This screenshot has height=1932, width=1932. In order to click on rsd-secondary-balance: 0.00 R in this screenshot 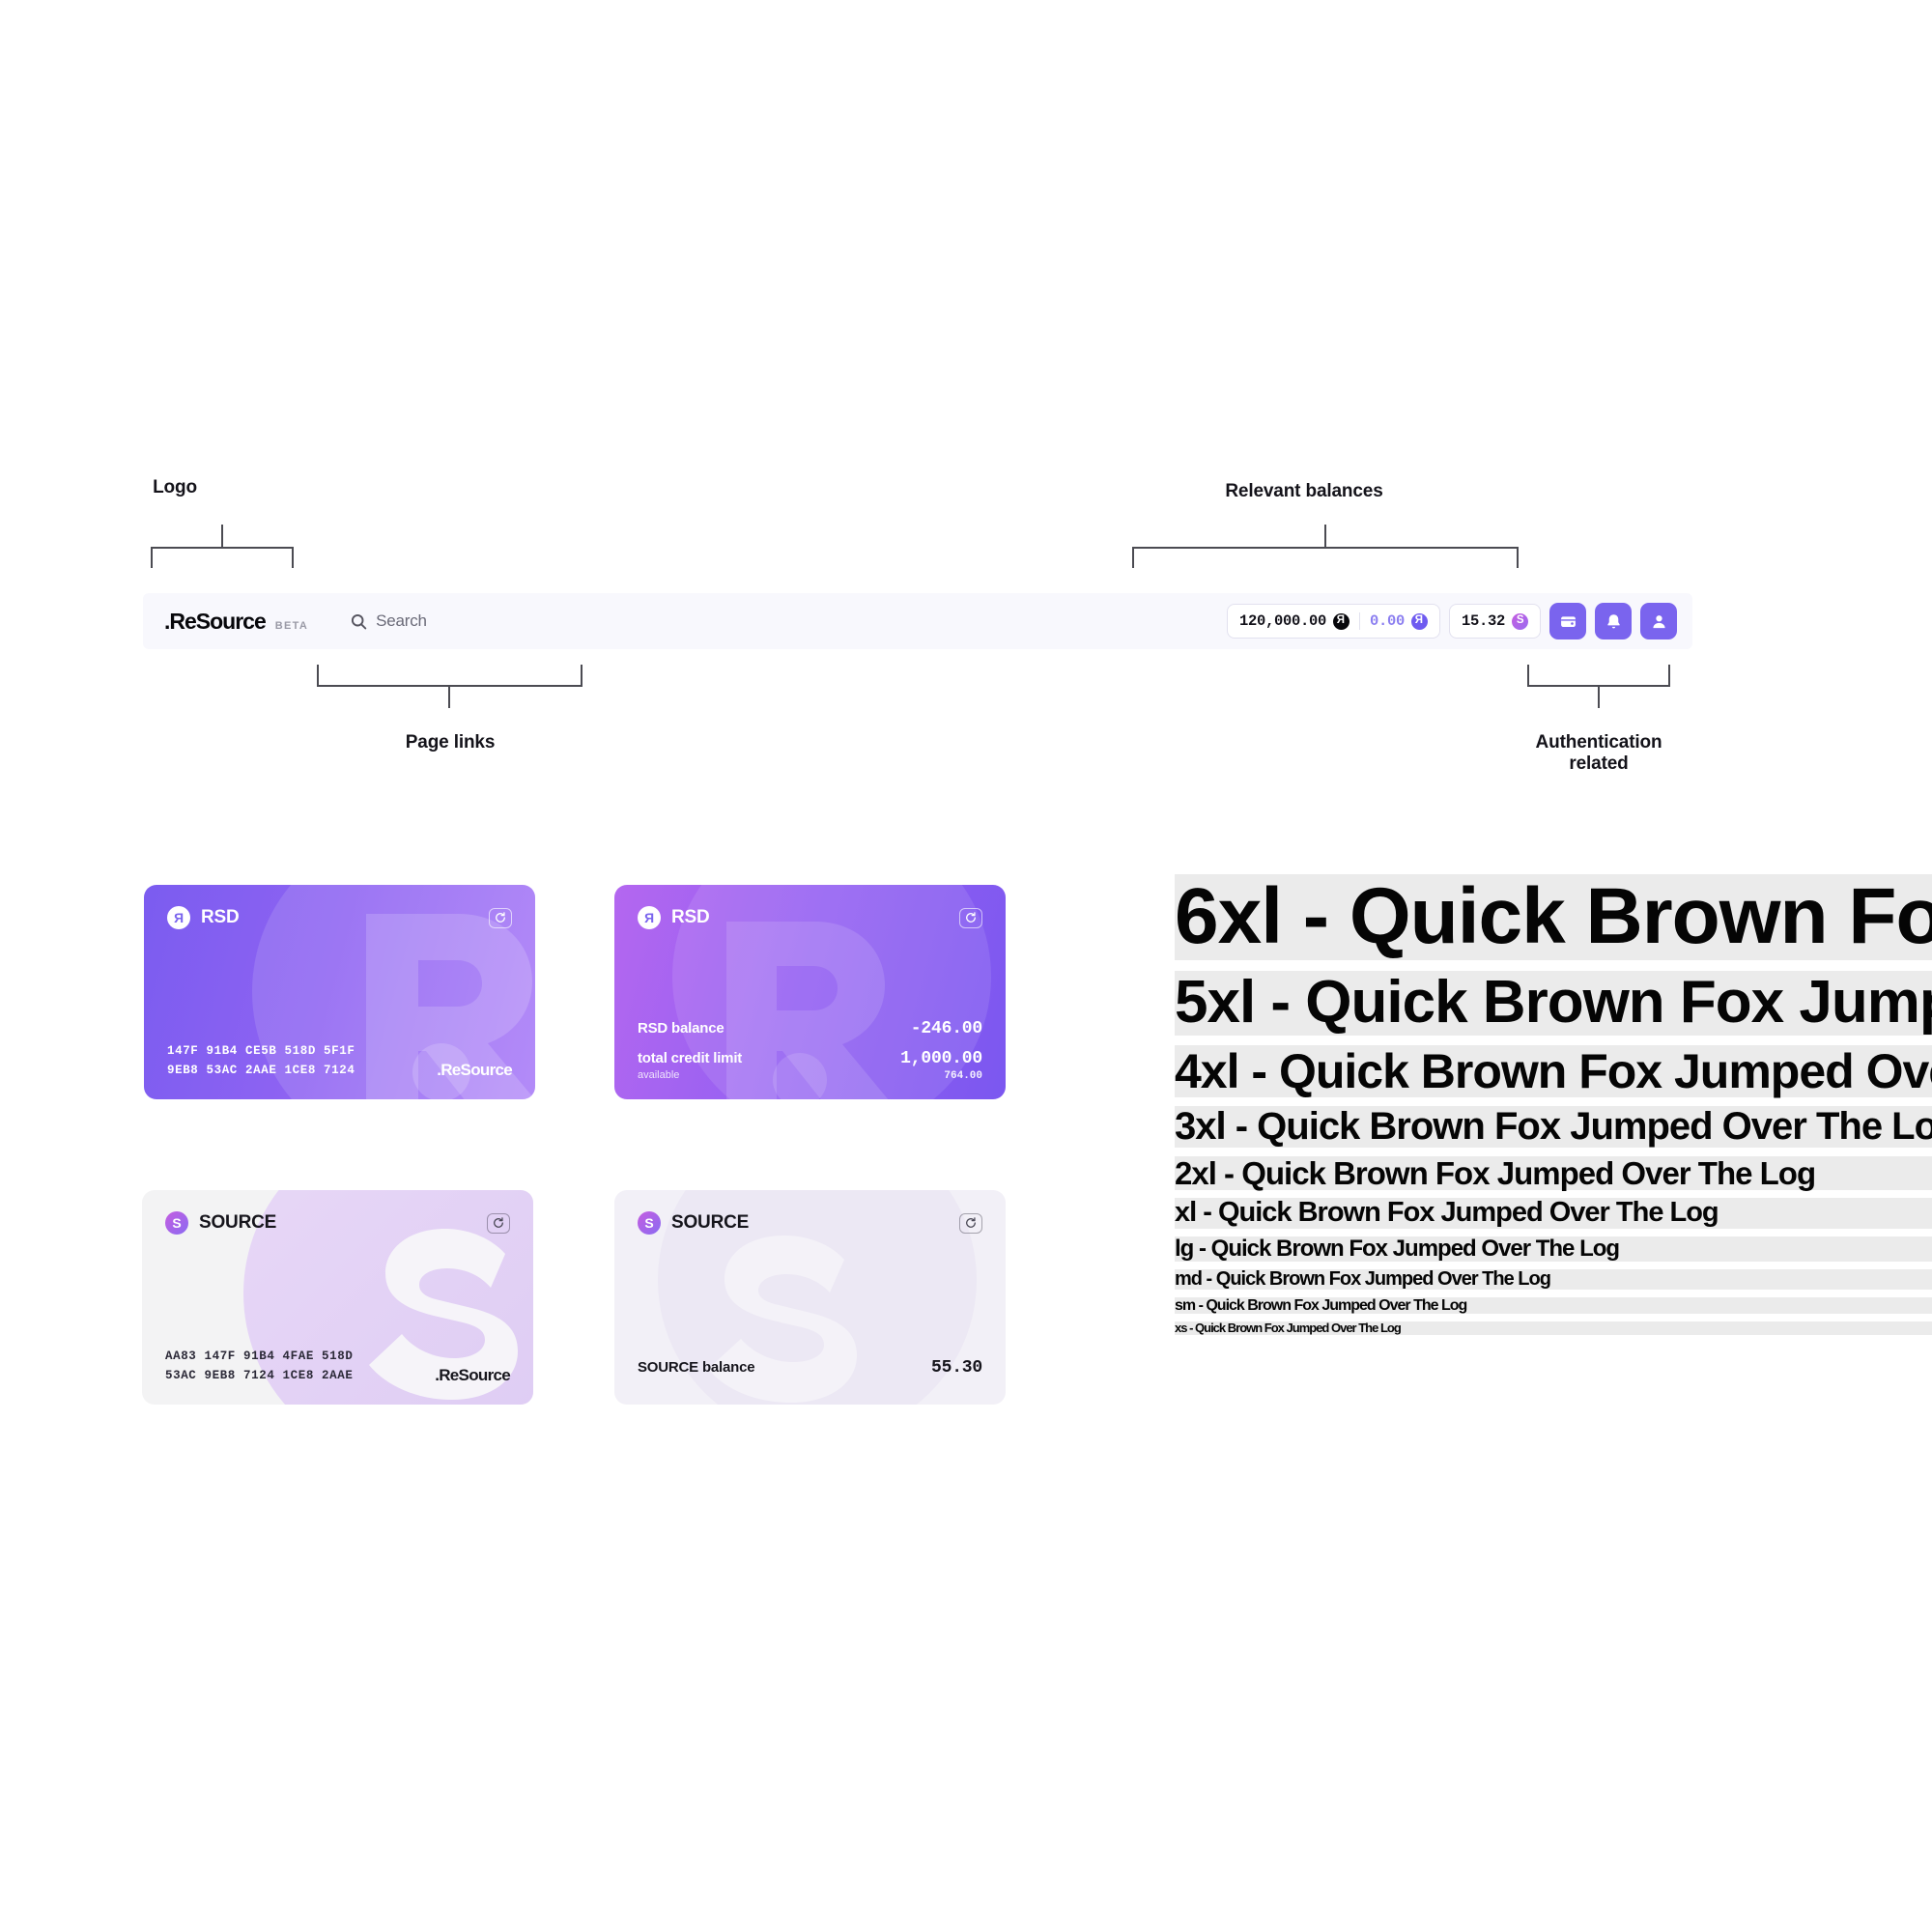, I will do `click(1399, 621)`.